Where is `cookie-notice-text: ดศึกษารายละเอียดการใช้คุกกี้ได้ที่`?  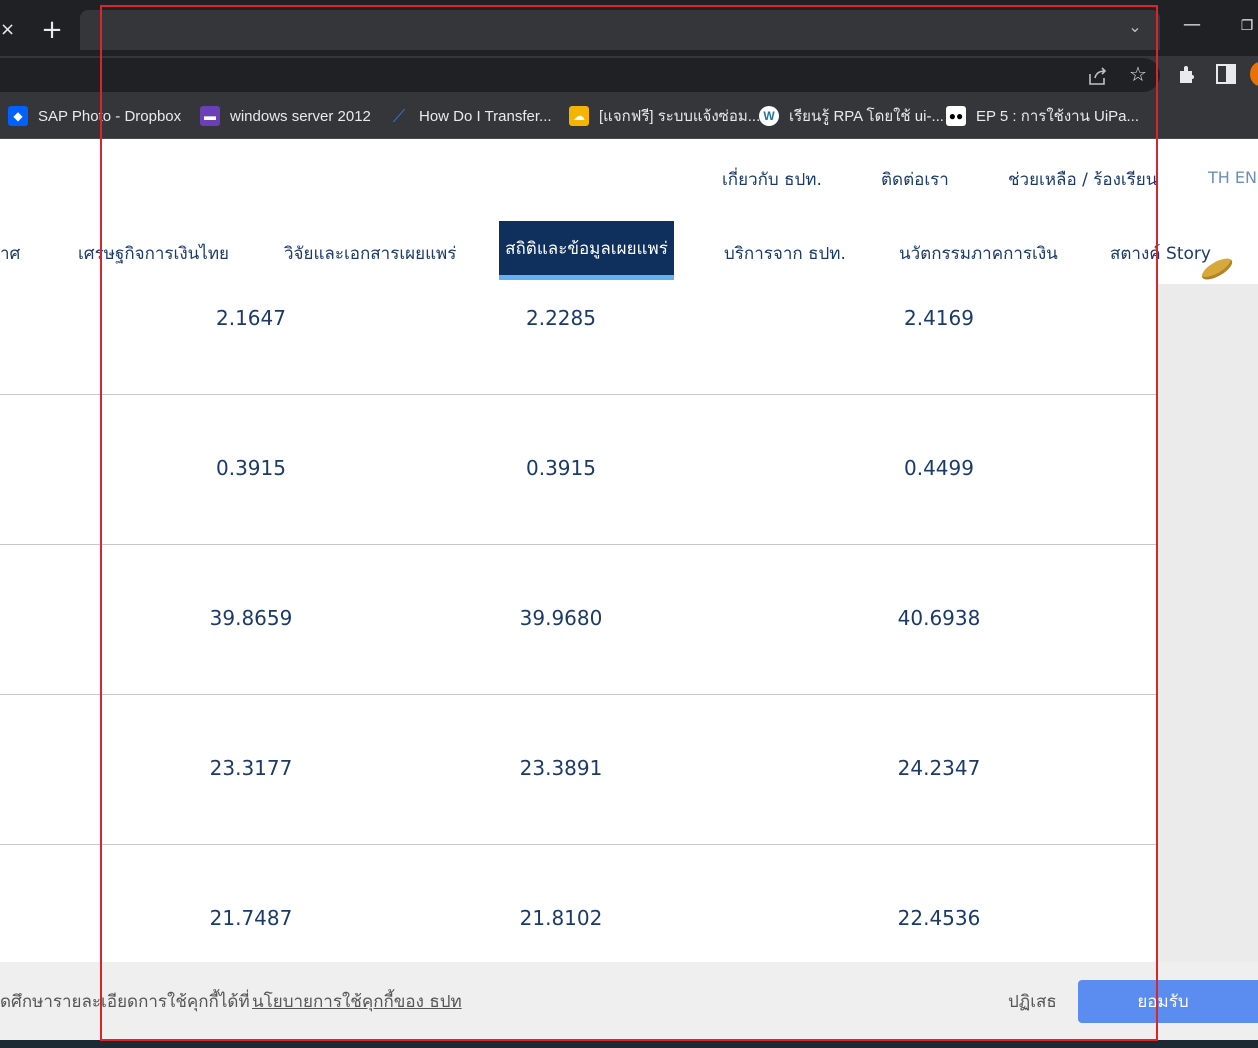 cookie-notice-text: ดศึกษารายละเอียดการใช้คุกกี้ได้ที่ is located at coordinates (125, 1002).